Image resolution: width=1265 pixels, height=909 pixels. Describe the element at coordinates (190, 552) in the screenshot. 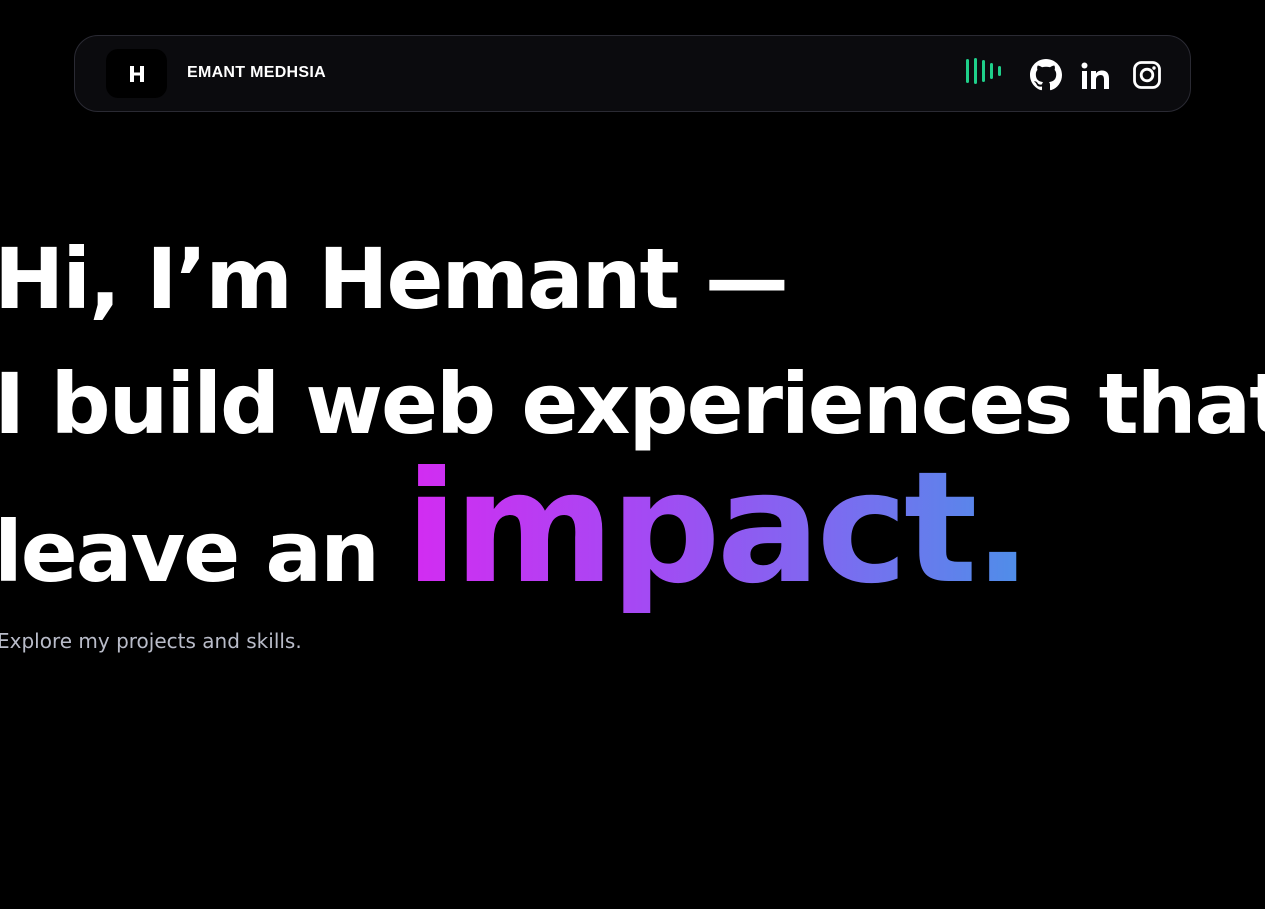

I see `hero-line-3-prefix: leave an` at that location.